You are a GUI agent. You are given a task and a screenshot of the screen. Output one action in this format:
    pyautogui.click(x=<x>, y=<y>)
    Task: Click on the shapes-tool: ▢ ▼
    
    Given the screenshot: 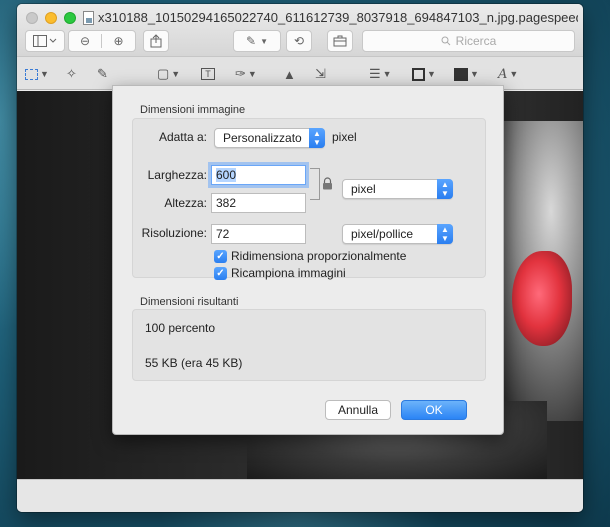 What is the action you would take?
    pyautogui.click(x=168, y=74)
    